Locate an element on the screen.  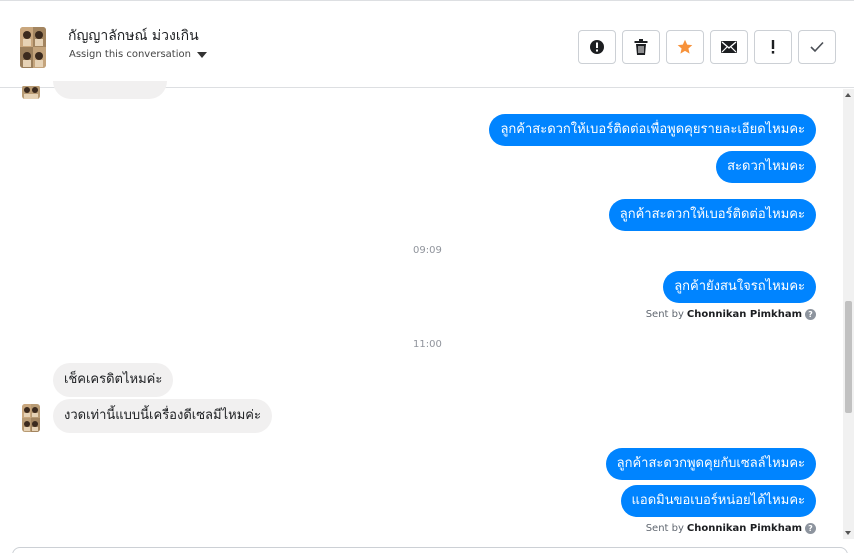
check-icon is located at coordinates (817, 47).